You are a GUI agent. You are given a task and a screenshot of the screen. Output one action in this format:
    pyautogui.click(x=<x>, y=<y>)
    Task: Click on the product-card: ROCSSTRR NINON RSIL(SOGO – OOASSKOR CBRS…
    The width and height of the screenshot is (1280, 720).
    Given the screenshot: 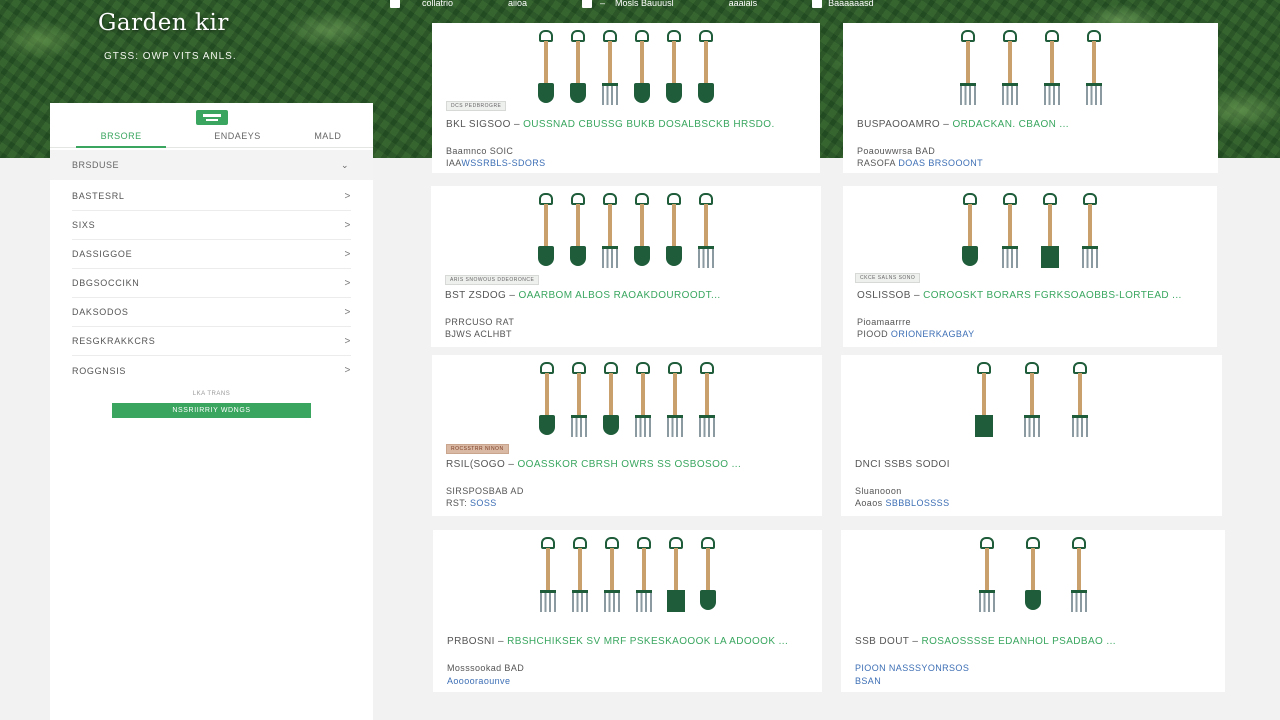 What is the action you would take?
    pyautogui.click(x=627, y=435)
    